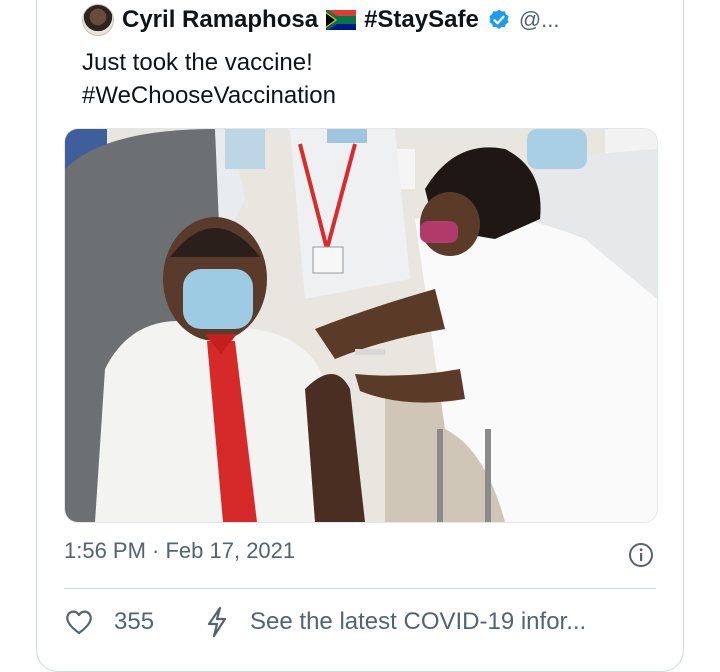 The height and width of the screenshot is (672, 720). What do you see at coordinates (134, 622) in the screenshot?
I see `like-count: 355` at bounding box center [134, 622].